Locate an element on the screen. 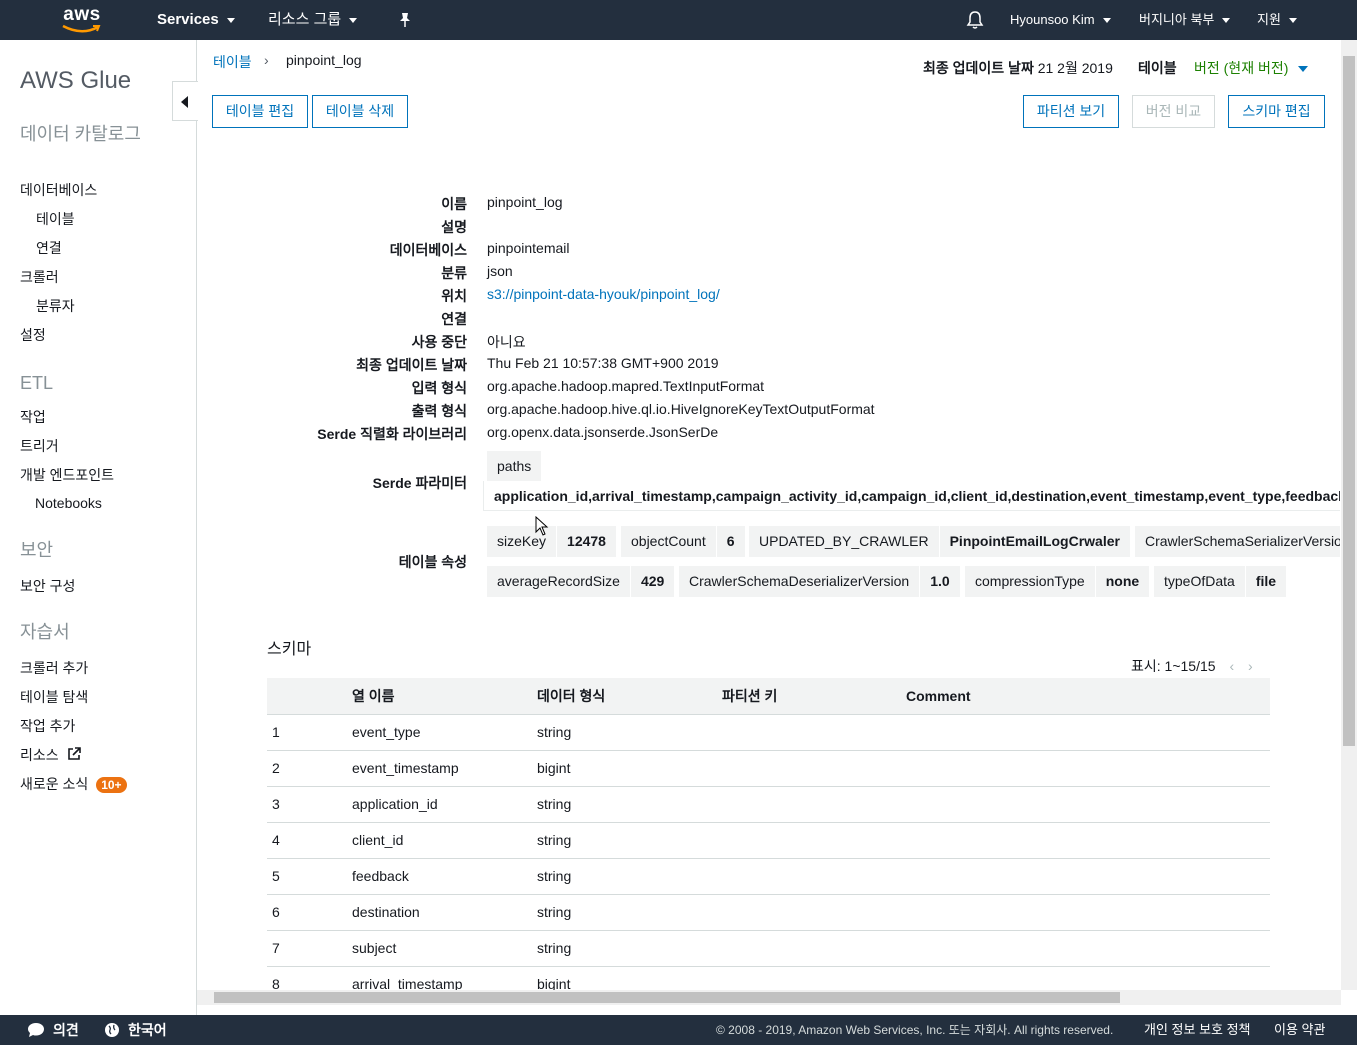  whats-new-badge: 10+ is located at coordinates (111, 785).